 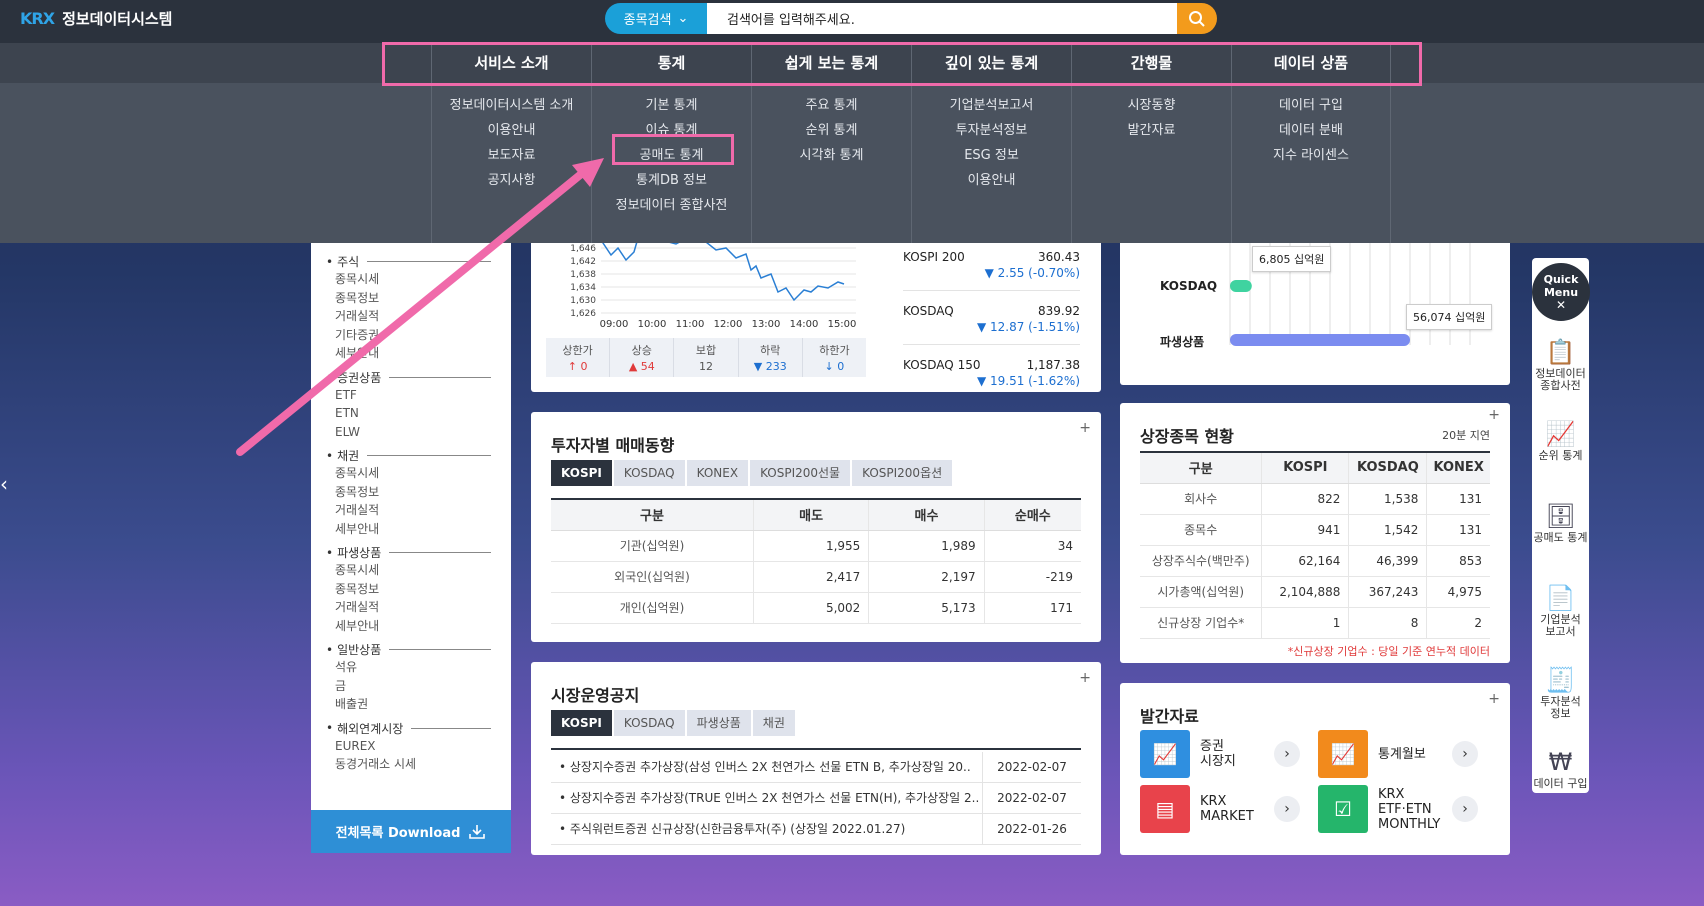 I want to click on mega-menu-item: 시장동향, so click(x=1151, y=105).